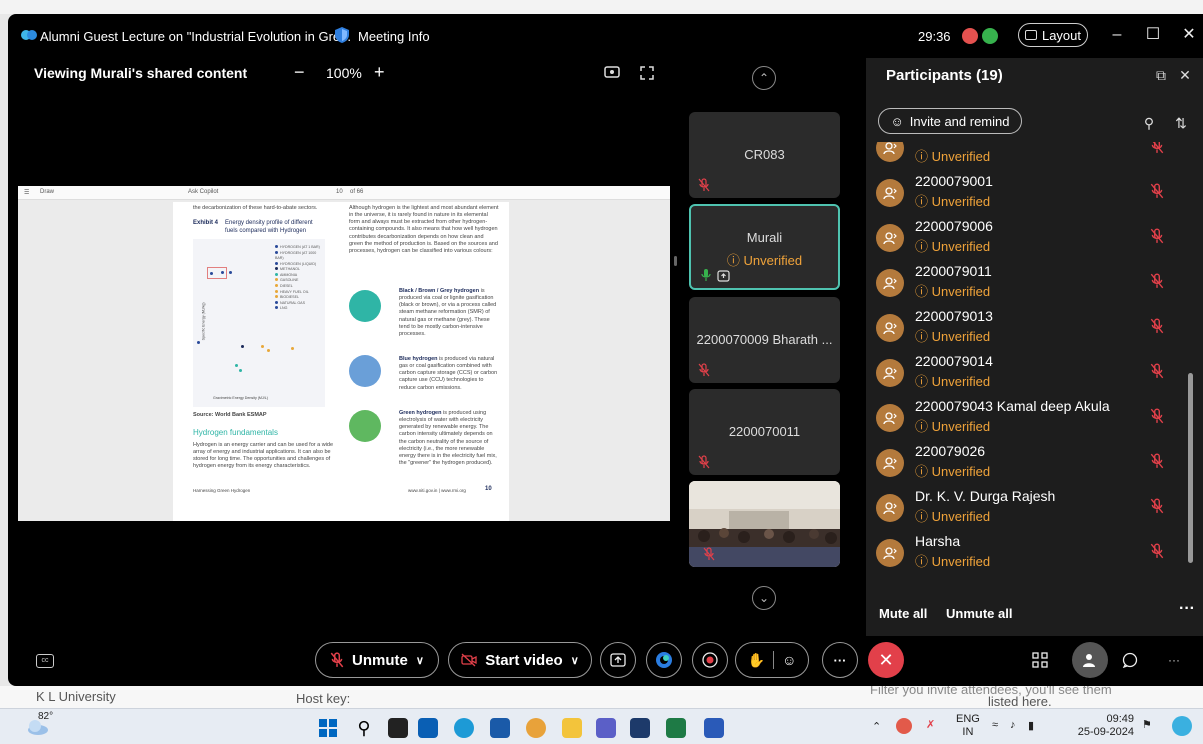 This screenshot has height=744, width=1203. Describe the element at coordinates (764, 78) in the screenshot. I see `tiles-scroll-up: ⌃` at that location.